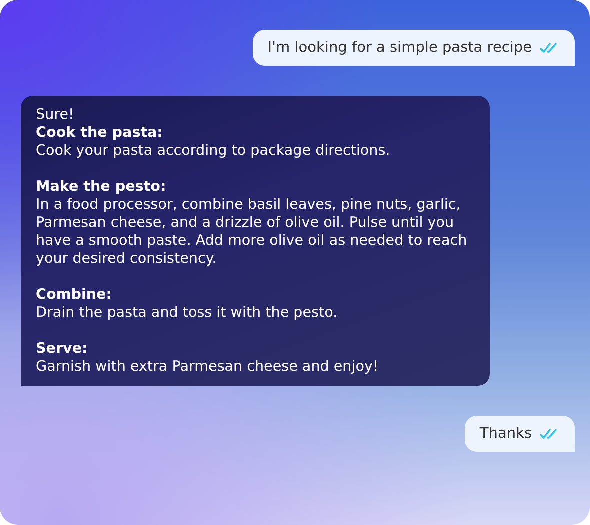 This screenshot has height=525, width=590. What do you see at coordinates (102, 187) in the screenshot?
I see `section-heading: Make the pesto:` at bounding box center [102, 187].